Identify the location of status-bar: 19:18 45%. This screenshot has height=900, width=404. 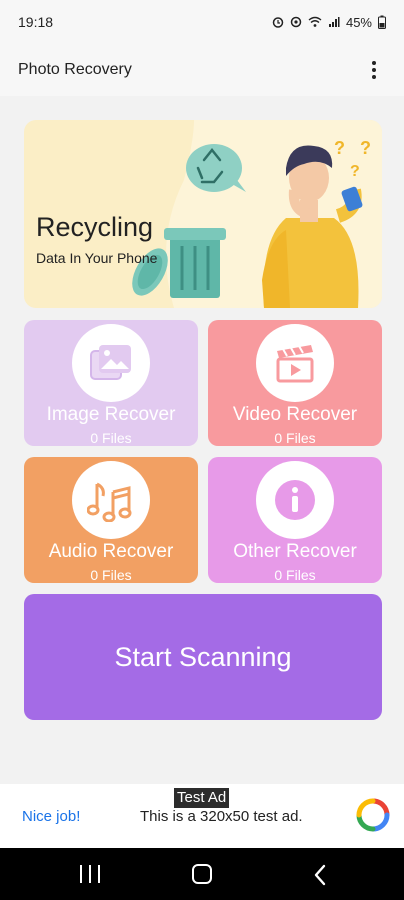
(202, 22).